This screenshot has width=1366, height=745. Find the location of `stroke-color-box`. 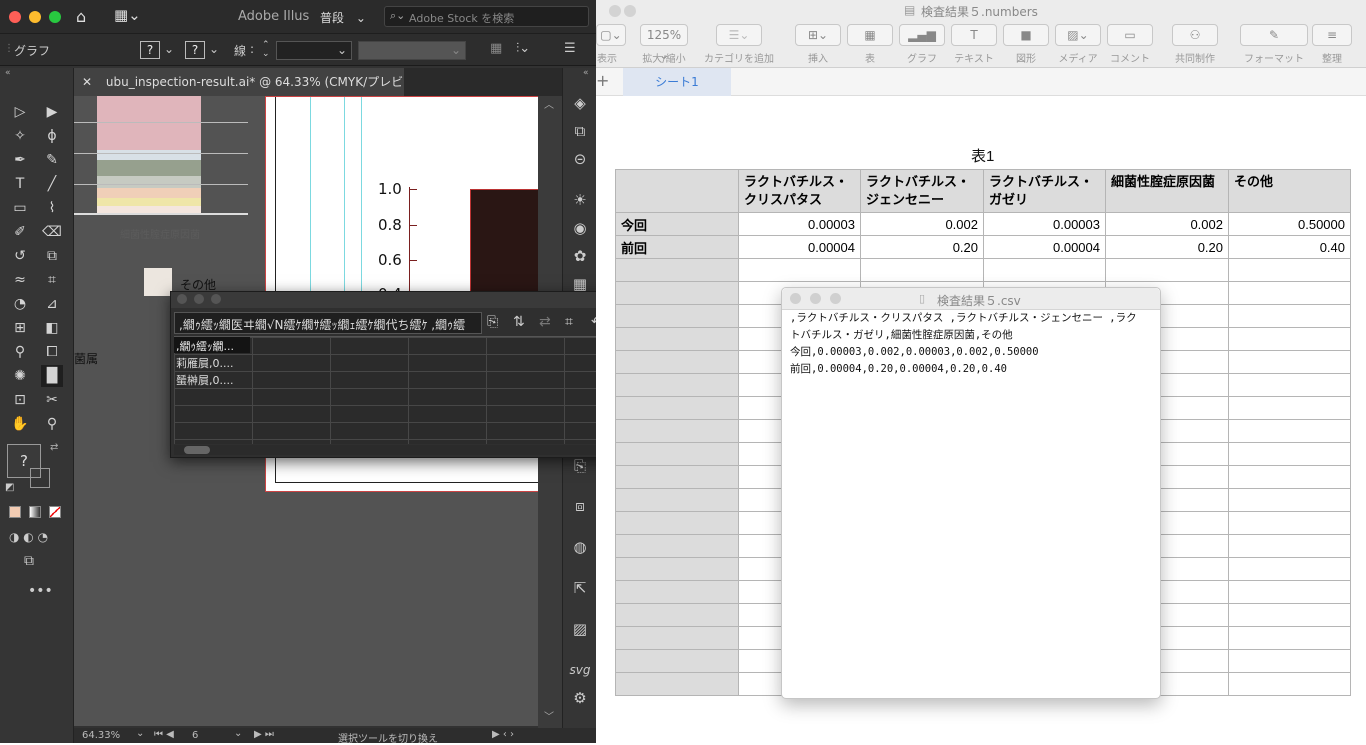

stroke-color-box is located at coordinates (40, 478).